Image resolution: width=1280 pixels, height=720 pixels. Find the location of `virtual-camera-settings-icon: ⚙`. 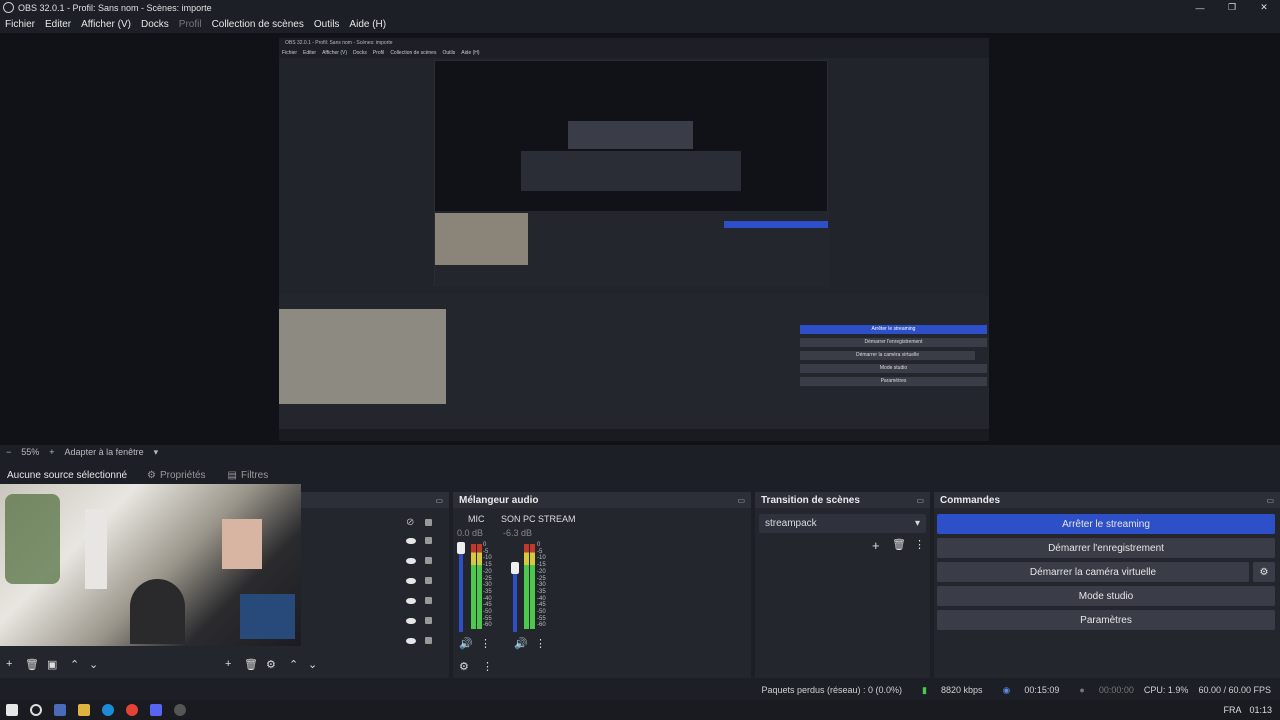

virtual-camera-settings-icon: ⚙ is located at coordinates (1264, 572).